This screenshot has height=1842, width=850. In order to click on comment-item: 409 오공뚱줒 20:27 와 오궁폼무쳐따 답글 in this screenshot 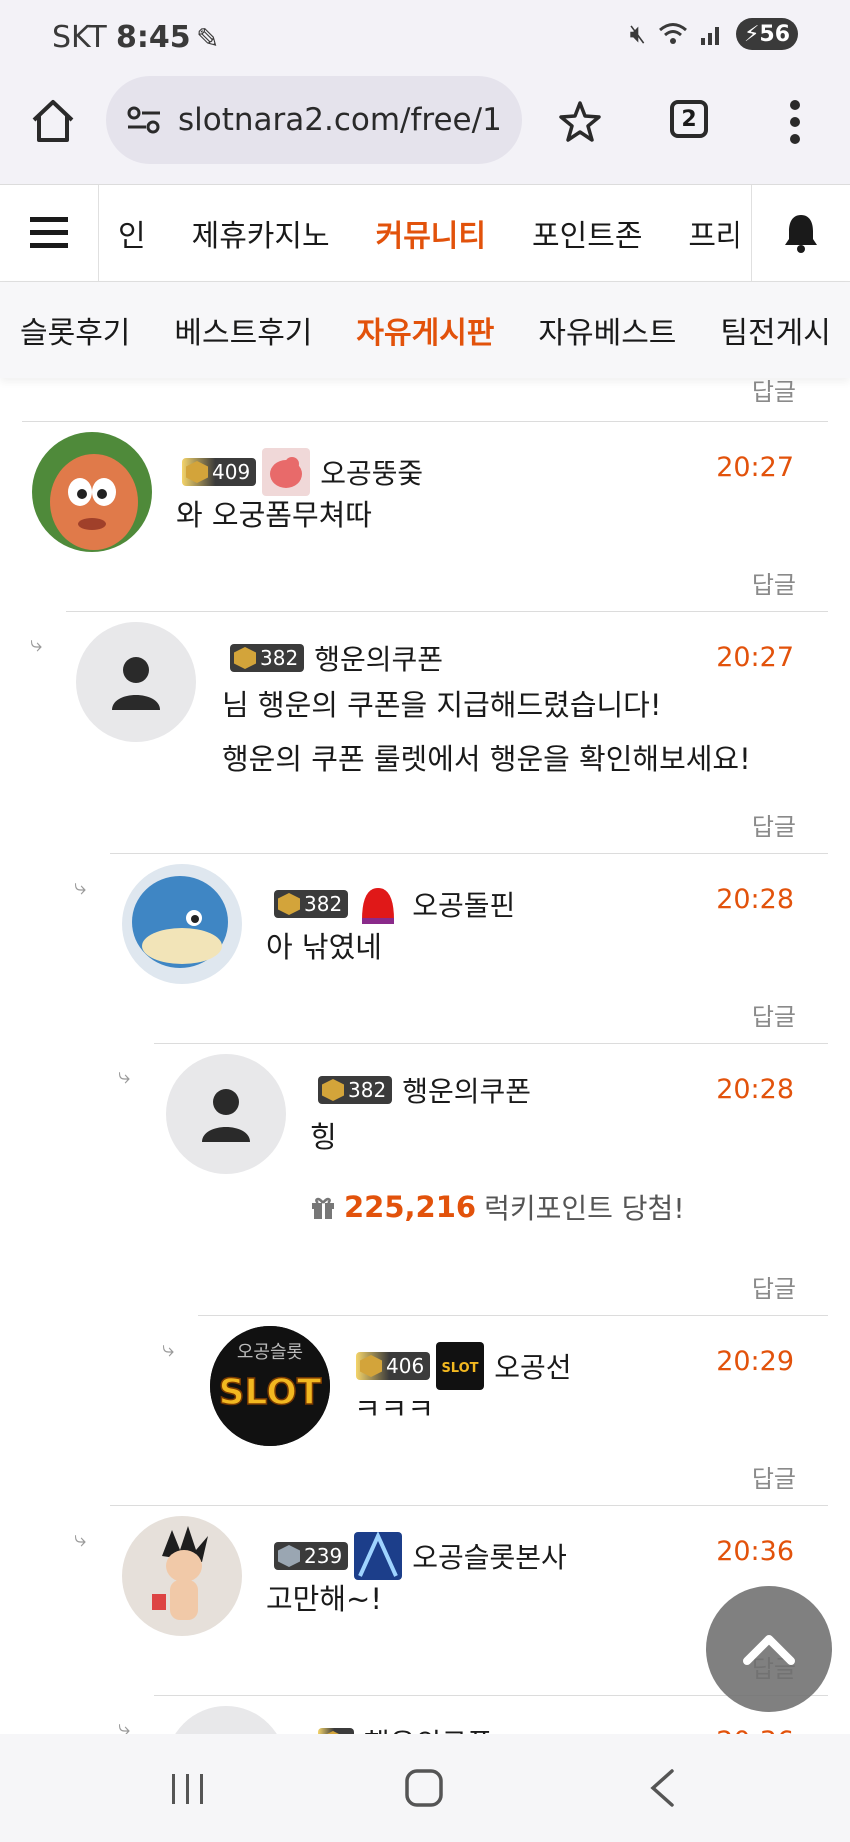, I will do `click(425, 516)`.